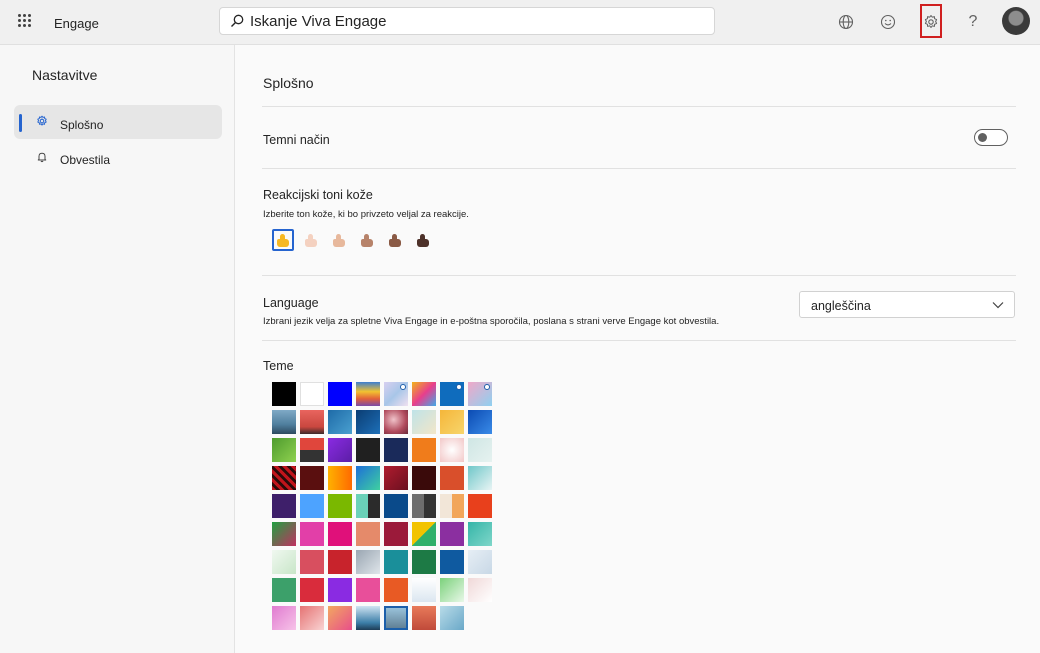 The height and width of the screenshot is (653, 1040). Describe the element at coordinates (25, 21) in the screenshot. I see `waffle-icon` at that location.